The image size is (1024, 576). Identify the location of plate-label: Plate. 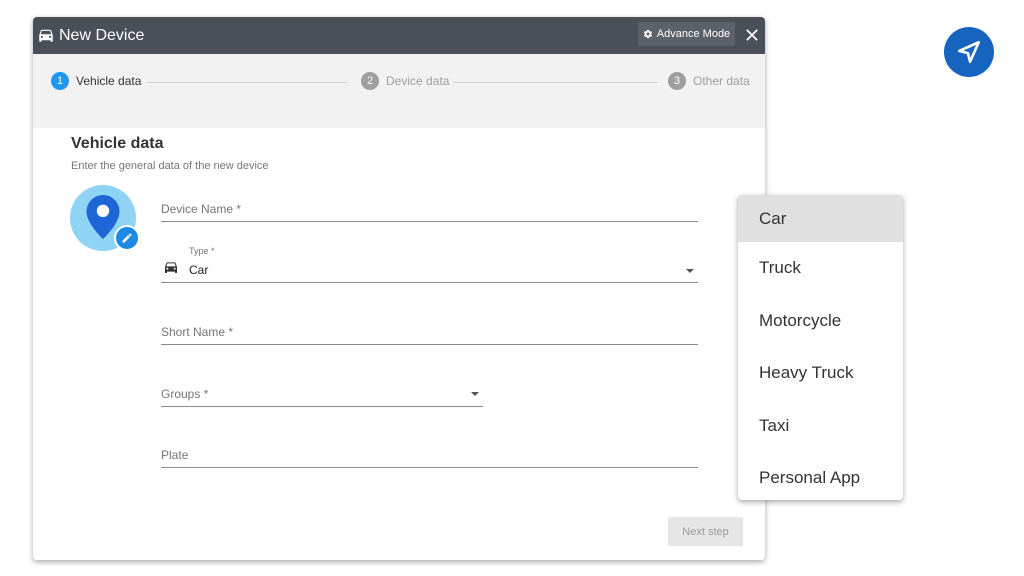
(175, 455).